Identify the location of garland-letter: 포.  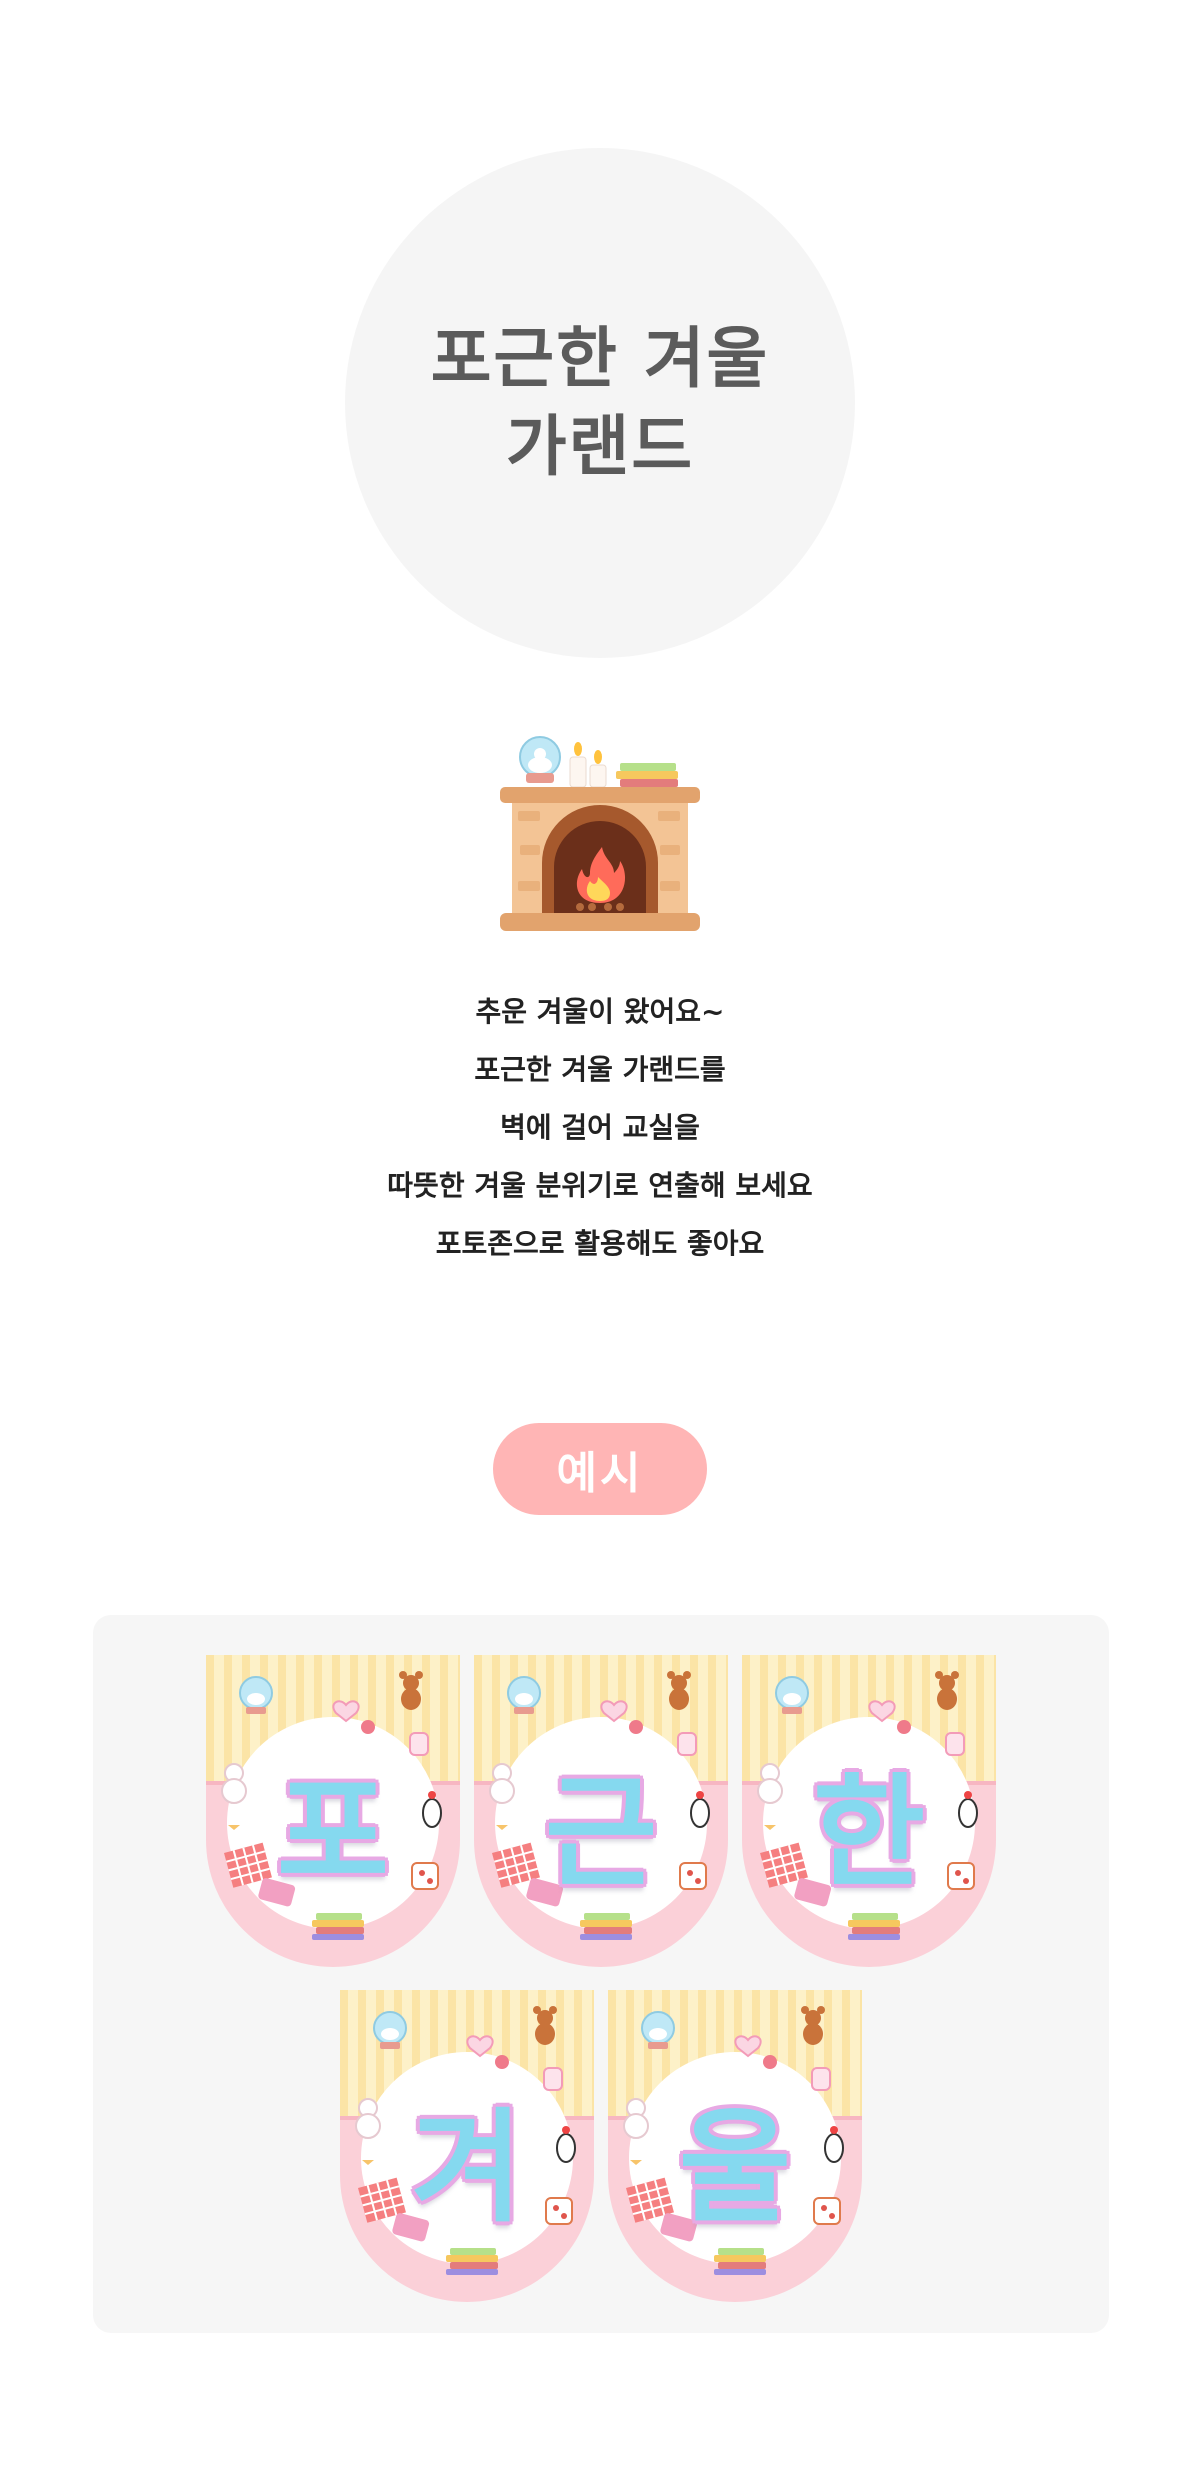
(333, 1833).